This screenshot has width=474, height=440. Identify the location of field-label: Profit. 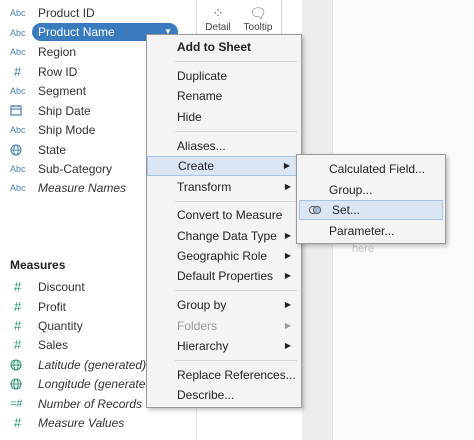
(52, 306).